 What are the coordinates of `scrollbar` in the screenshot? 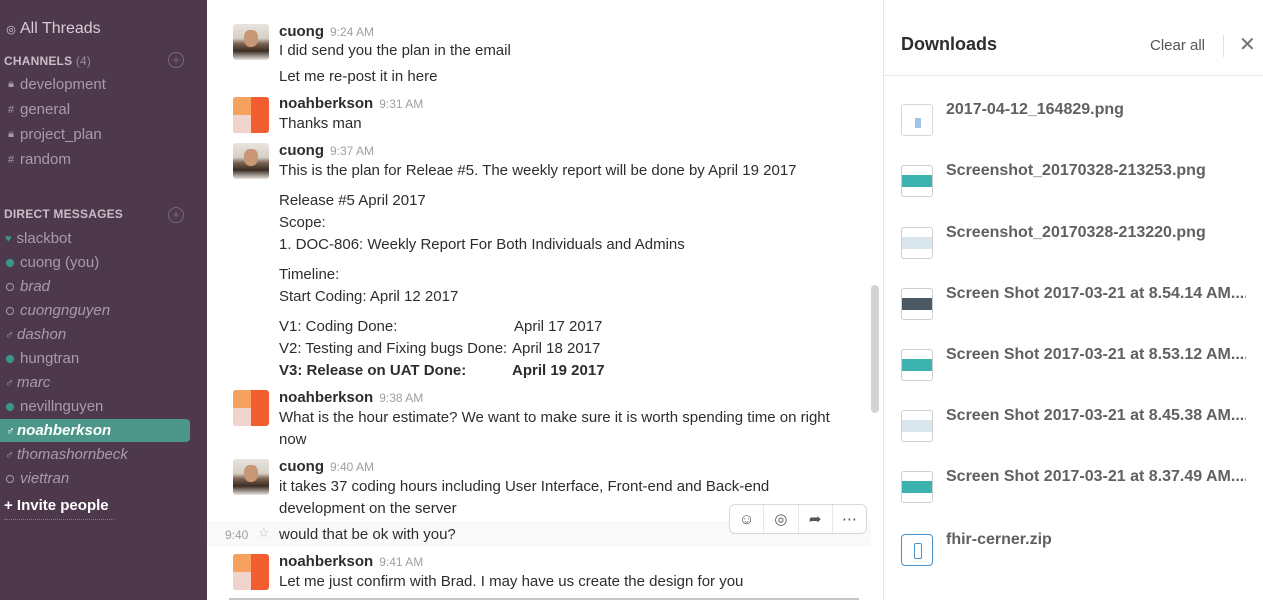 It's located at (875, 349).